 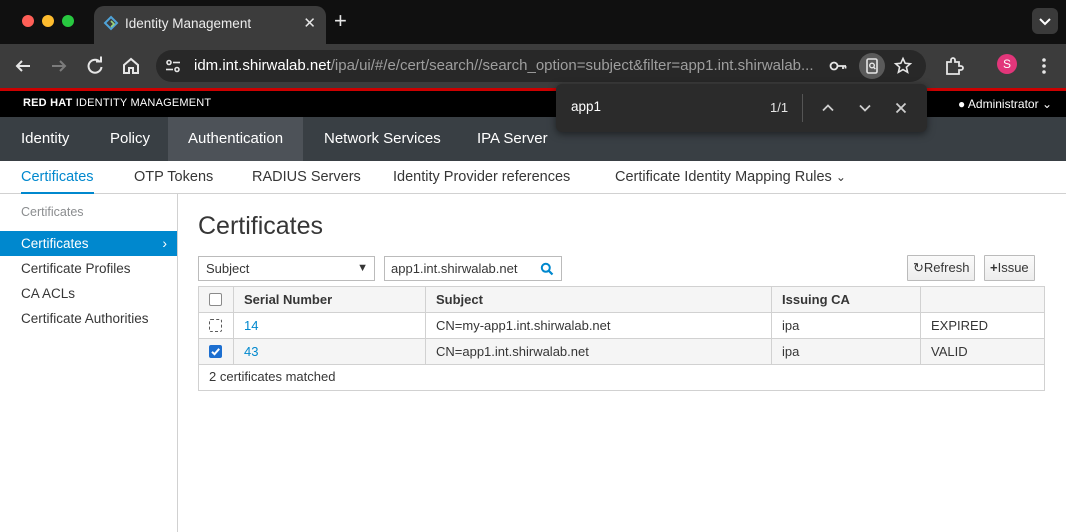 I want to click on browser-menu-button, so click(x=1044, y=66).